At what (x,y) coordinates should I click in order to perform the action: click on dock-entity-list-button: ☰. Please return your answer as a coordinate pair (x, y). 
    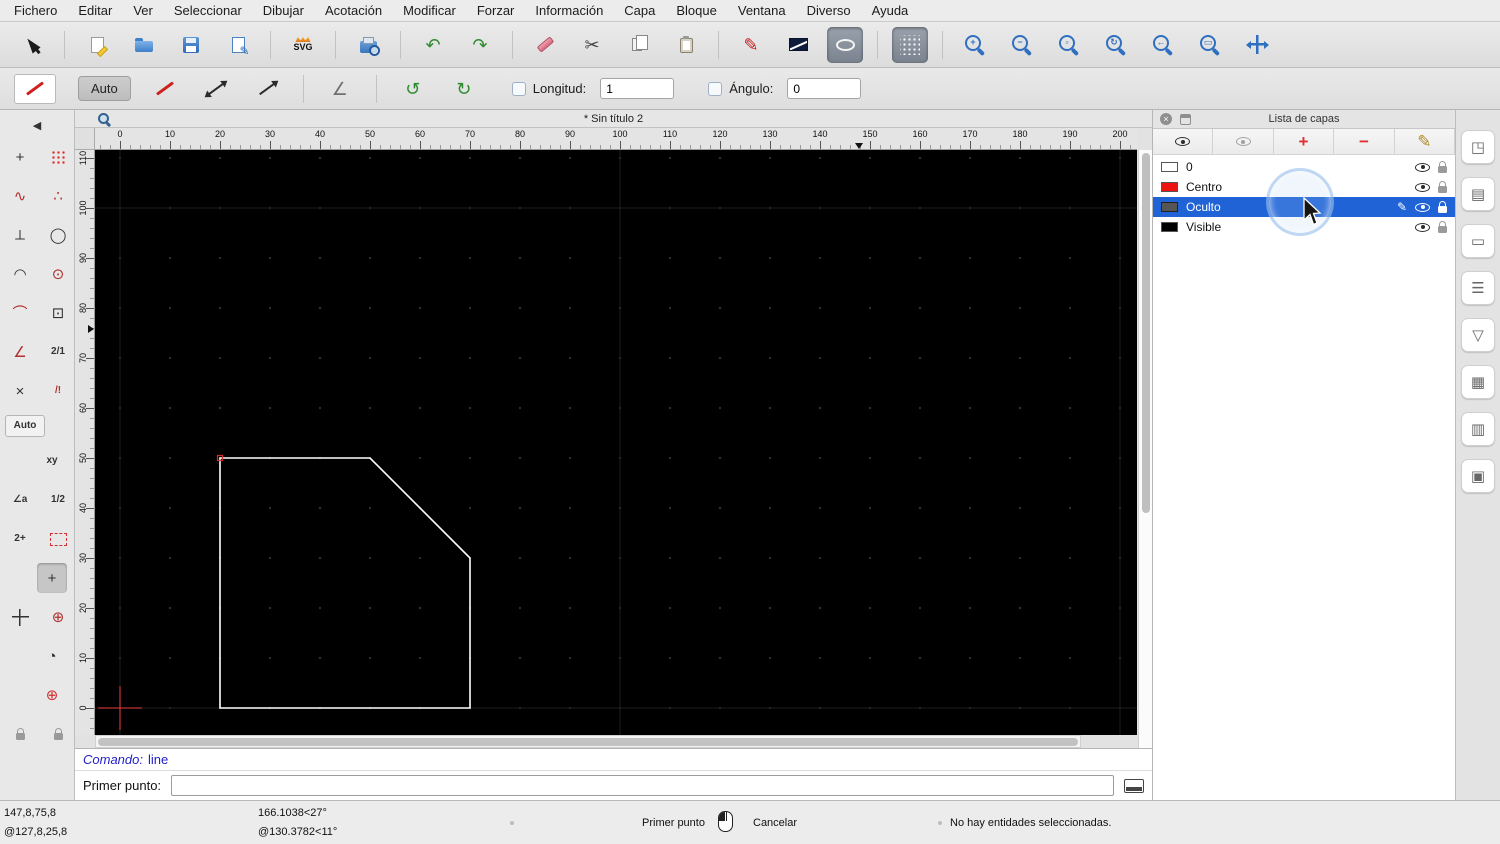
    Looking at the image, I should click on (1478, 288).